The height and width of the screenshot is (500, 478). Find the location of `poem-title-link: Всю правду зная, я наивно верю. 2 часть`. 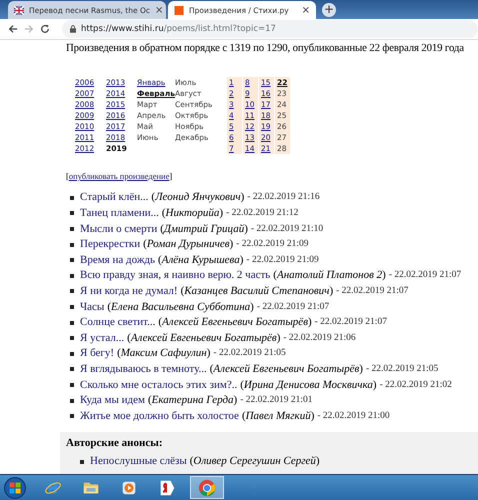

poem-title-link: Всю правду зная, я наивно верю. 2 часть is located at coordinates (175, 275).